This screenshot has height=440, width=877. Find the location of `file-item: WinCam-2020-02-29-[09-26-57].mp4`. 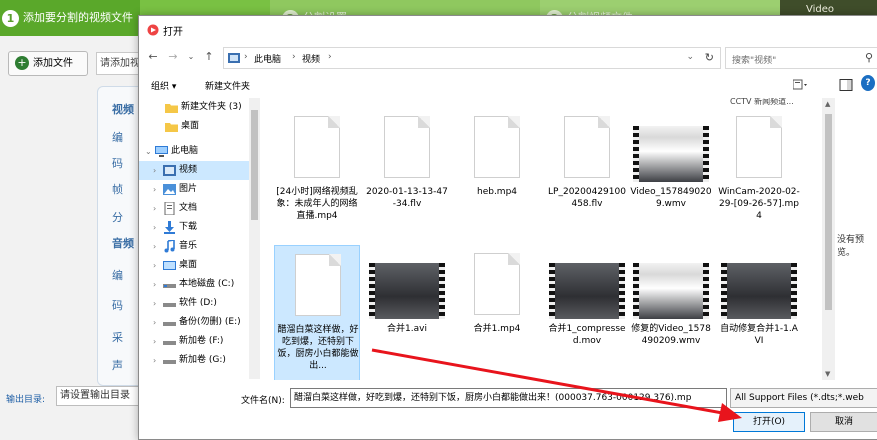

file-item: WinCam-2020-02-29-[09-26-57].mp4 is located at coordinates (759, 176).